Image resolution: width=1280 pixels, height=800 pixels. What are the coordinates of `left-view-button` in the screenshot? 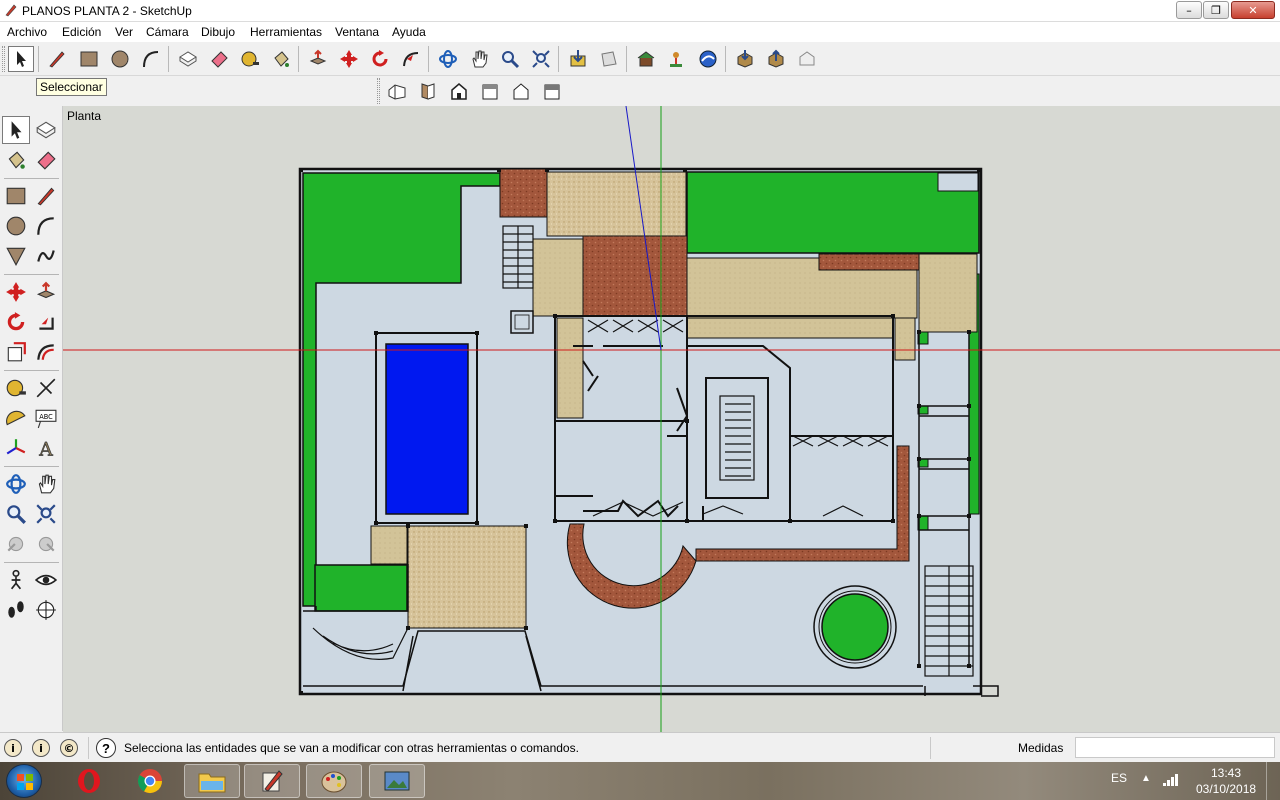 It's located at (552, 91).